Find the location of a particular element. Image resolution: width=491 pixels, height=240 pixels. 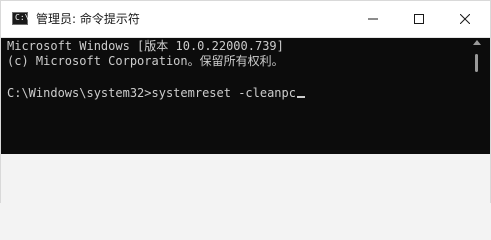

minimize-icon is located at coordinates (373, 19).